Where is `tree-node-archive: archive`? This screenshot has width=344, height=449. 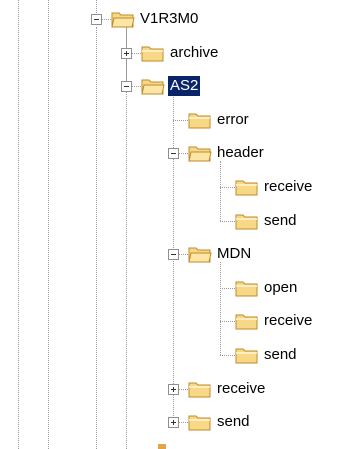 tree-node-archive: archive is located at coordinates (172, 53).